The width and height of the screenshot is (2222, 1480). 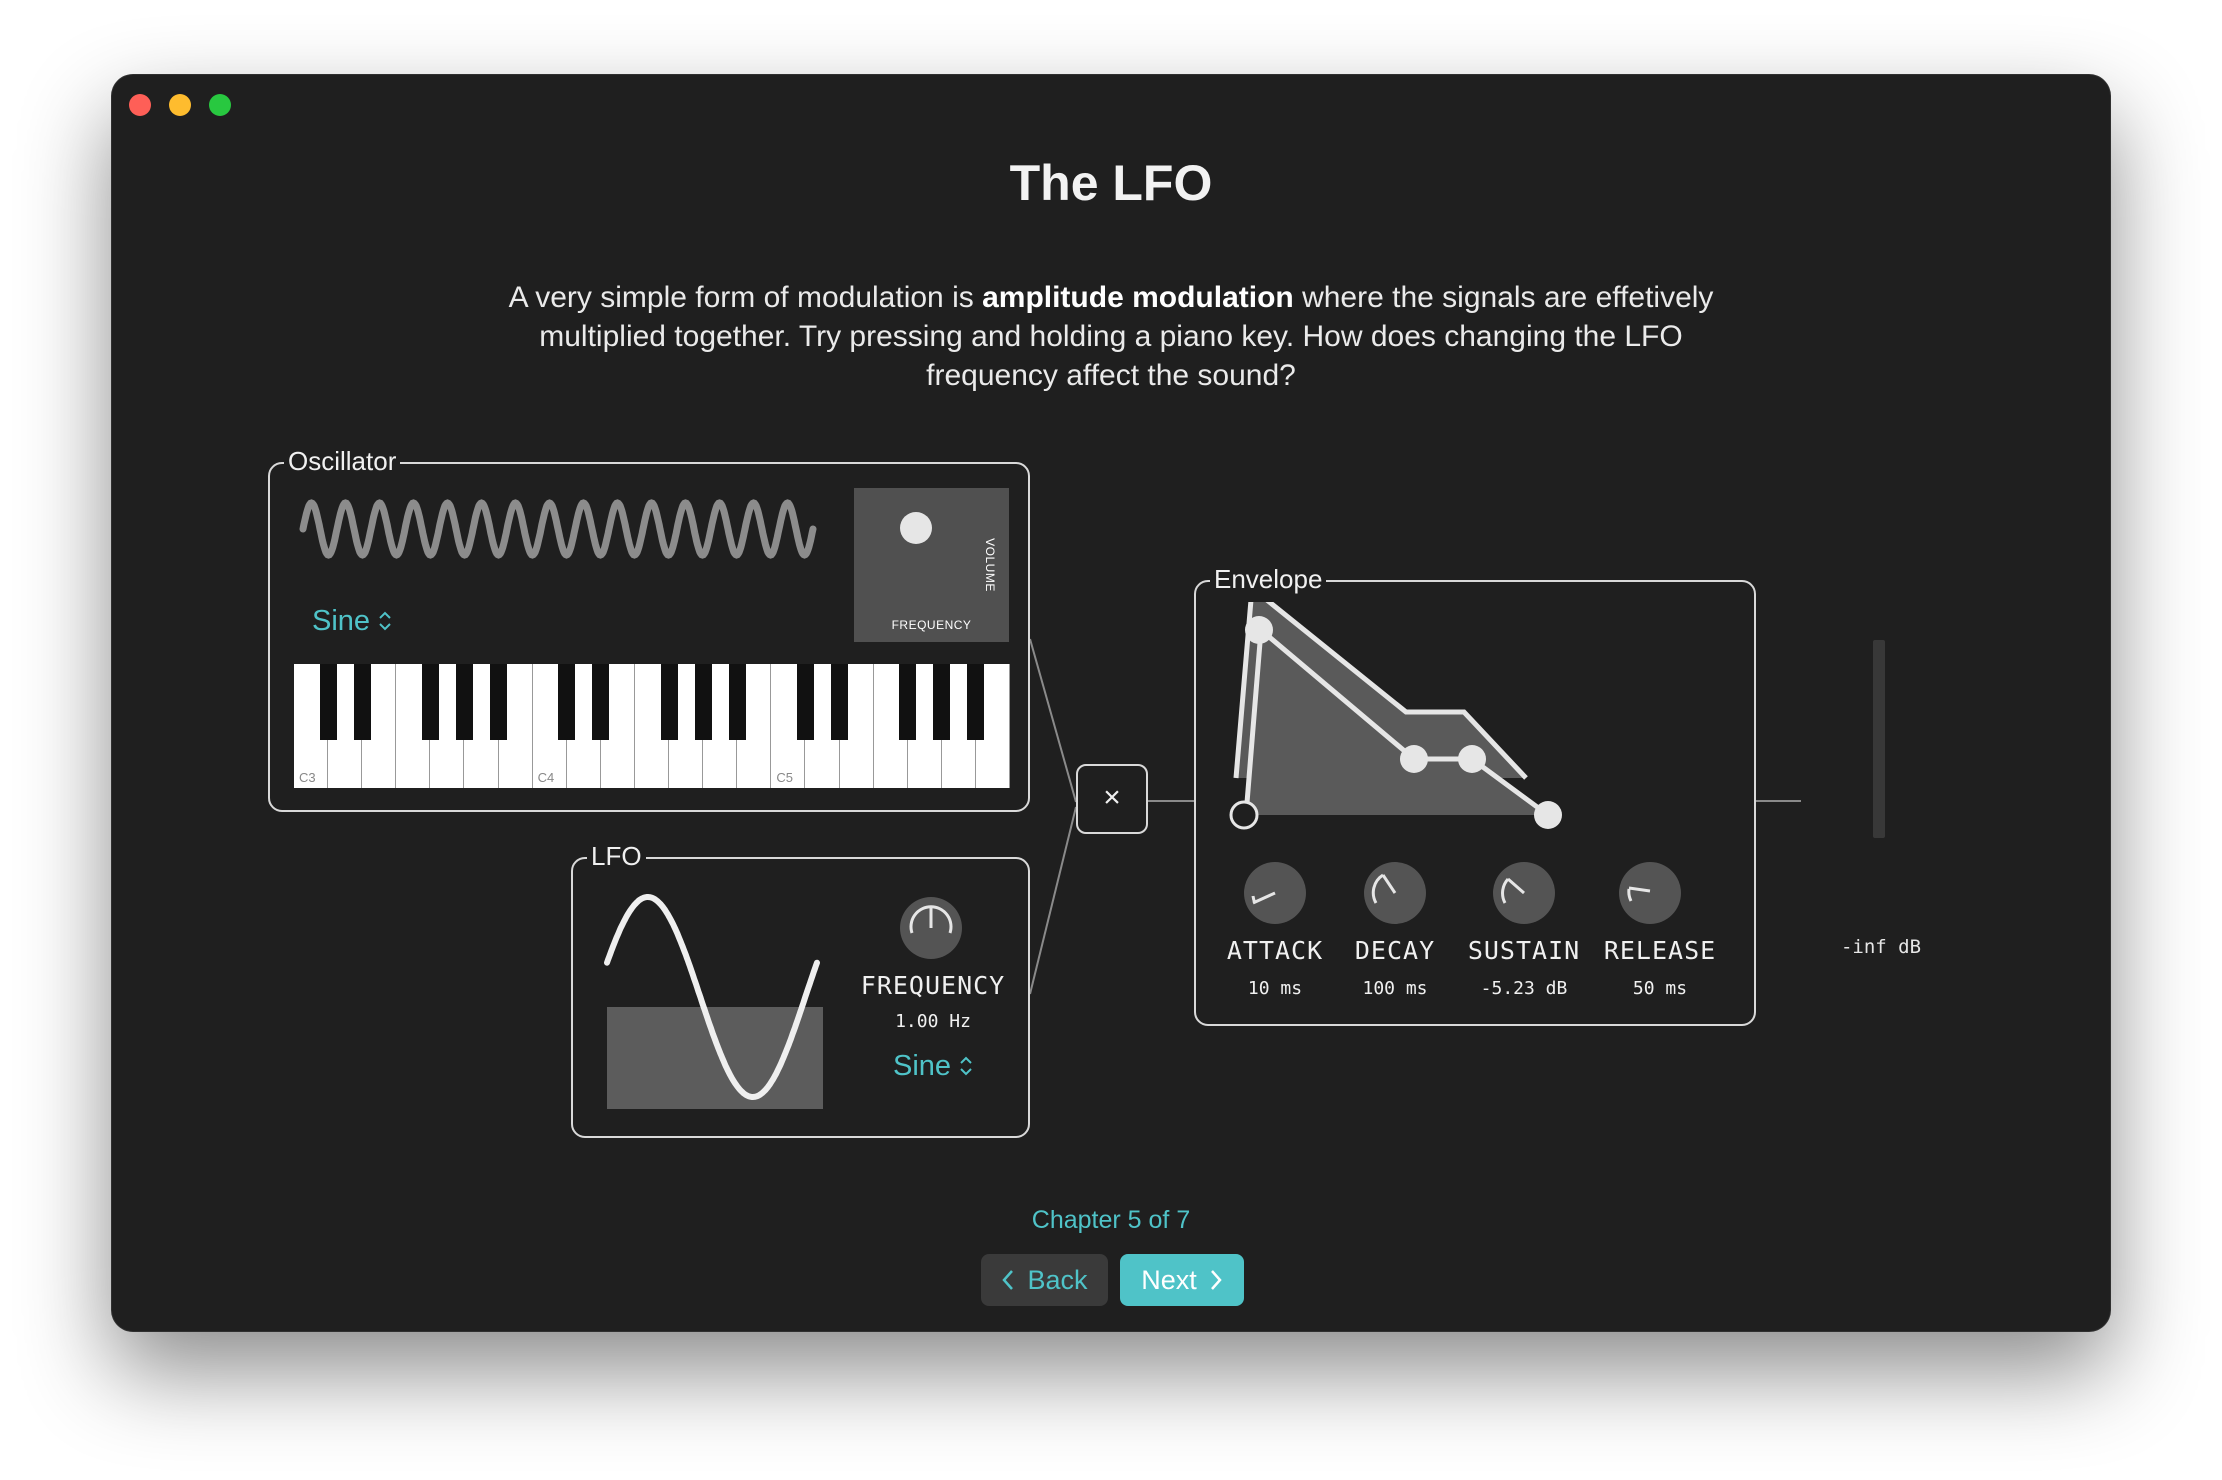 What do you see at coordinates (1524, 988) in the screenshot?
I see `sustain-value: -5.23 dB` at bounding box center [1524, 988].